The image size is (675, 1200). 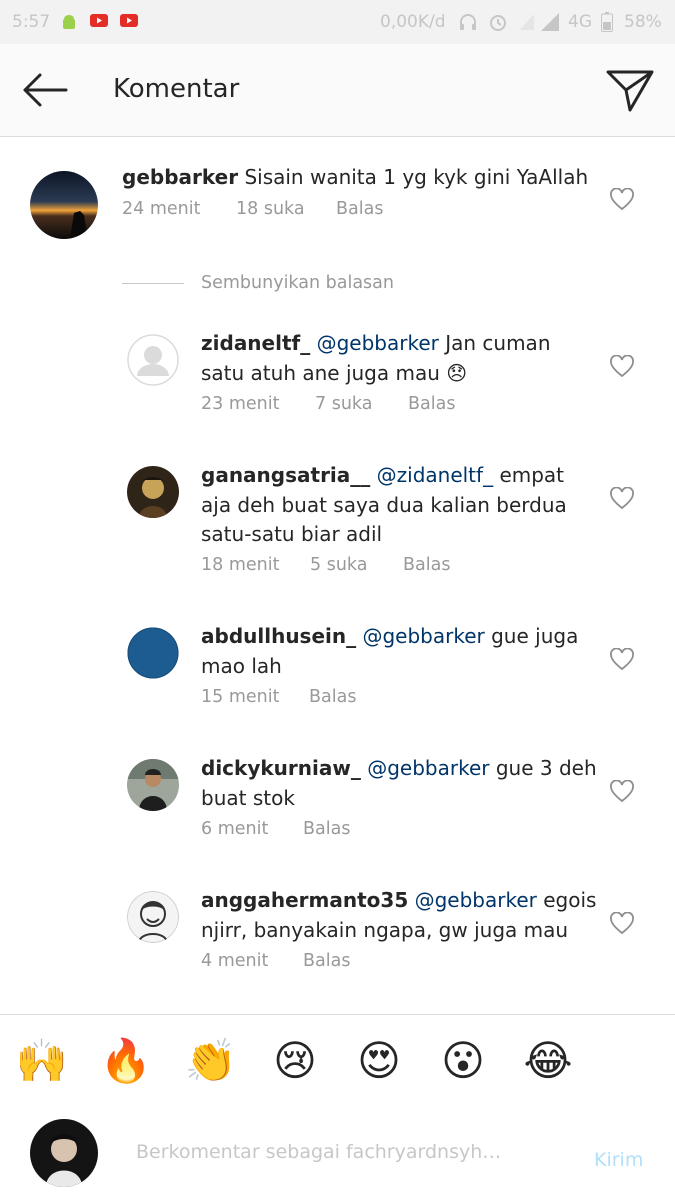 What do you see at coordinates (532, 475) in the screenshot?
I see `reply-body-line1: empat` at bounding box center [532, 475].